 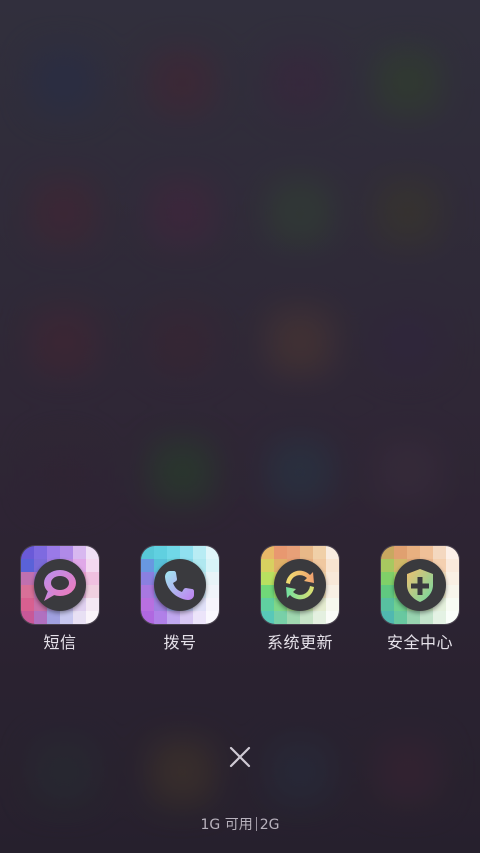 I want to click on phone-icon, so click(x=179, y=585).